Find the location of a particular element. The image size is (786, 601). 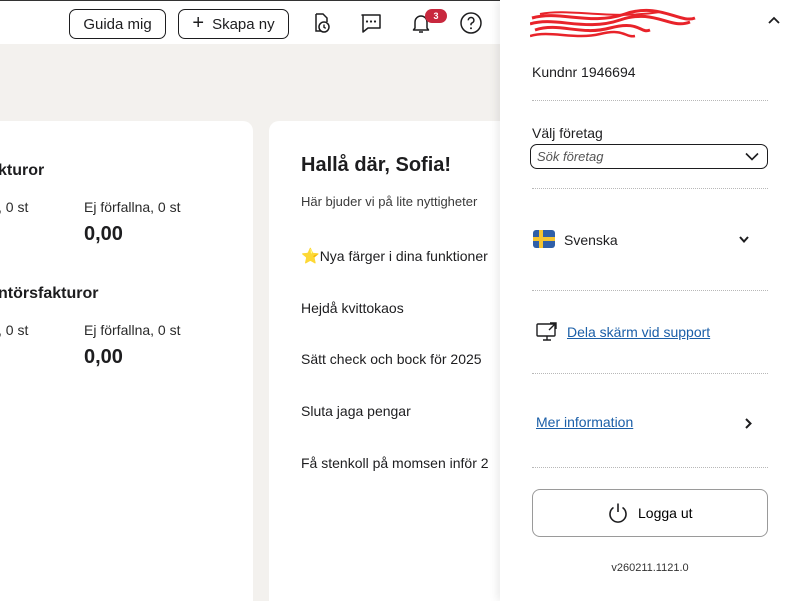

news-intro: Här bjuder vi på lite nyttigheter is located at coordinates (389, 201).